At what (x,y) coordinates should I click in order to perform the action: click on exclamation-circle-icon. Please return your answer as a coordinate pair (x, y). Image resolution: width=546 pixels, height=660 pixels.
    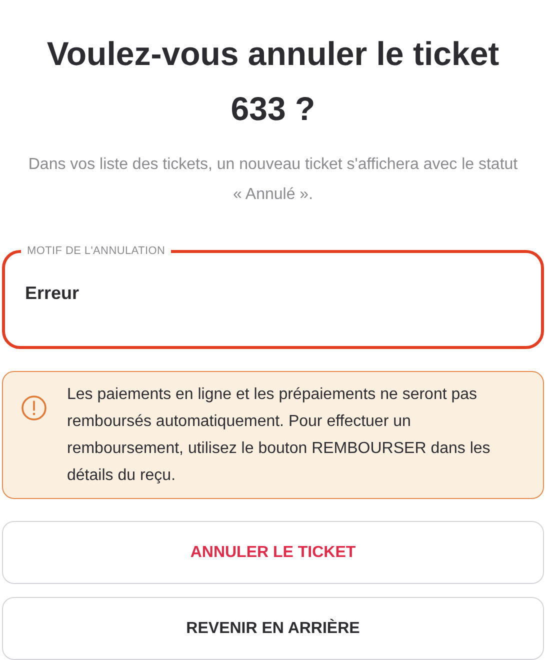
    Looking at the image, I should click on (34, 408).